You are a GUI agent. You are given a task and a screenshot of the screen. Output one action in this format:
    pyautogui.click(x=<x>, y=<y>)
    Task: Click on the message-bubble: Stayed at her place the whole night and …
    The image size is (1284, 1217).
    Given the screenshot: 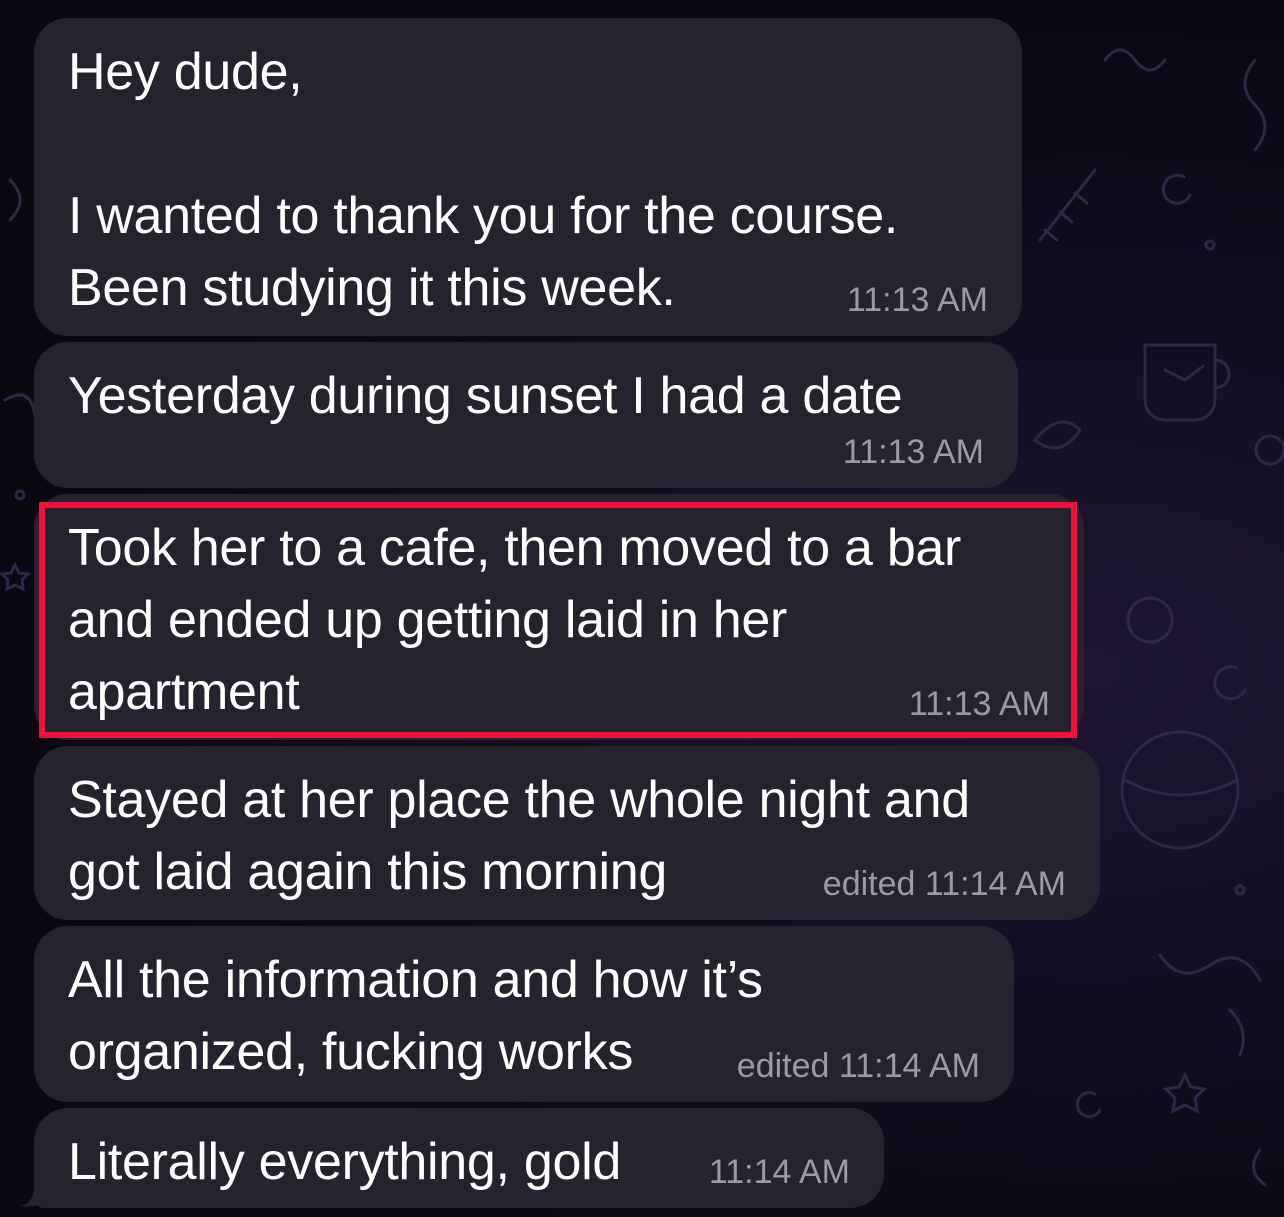 What is the action you would take?
    pyautogui.click(x=567, y=833)
    